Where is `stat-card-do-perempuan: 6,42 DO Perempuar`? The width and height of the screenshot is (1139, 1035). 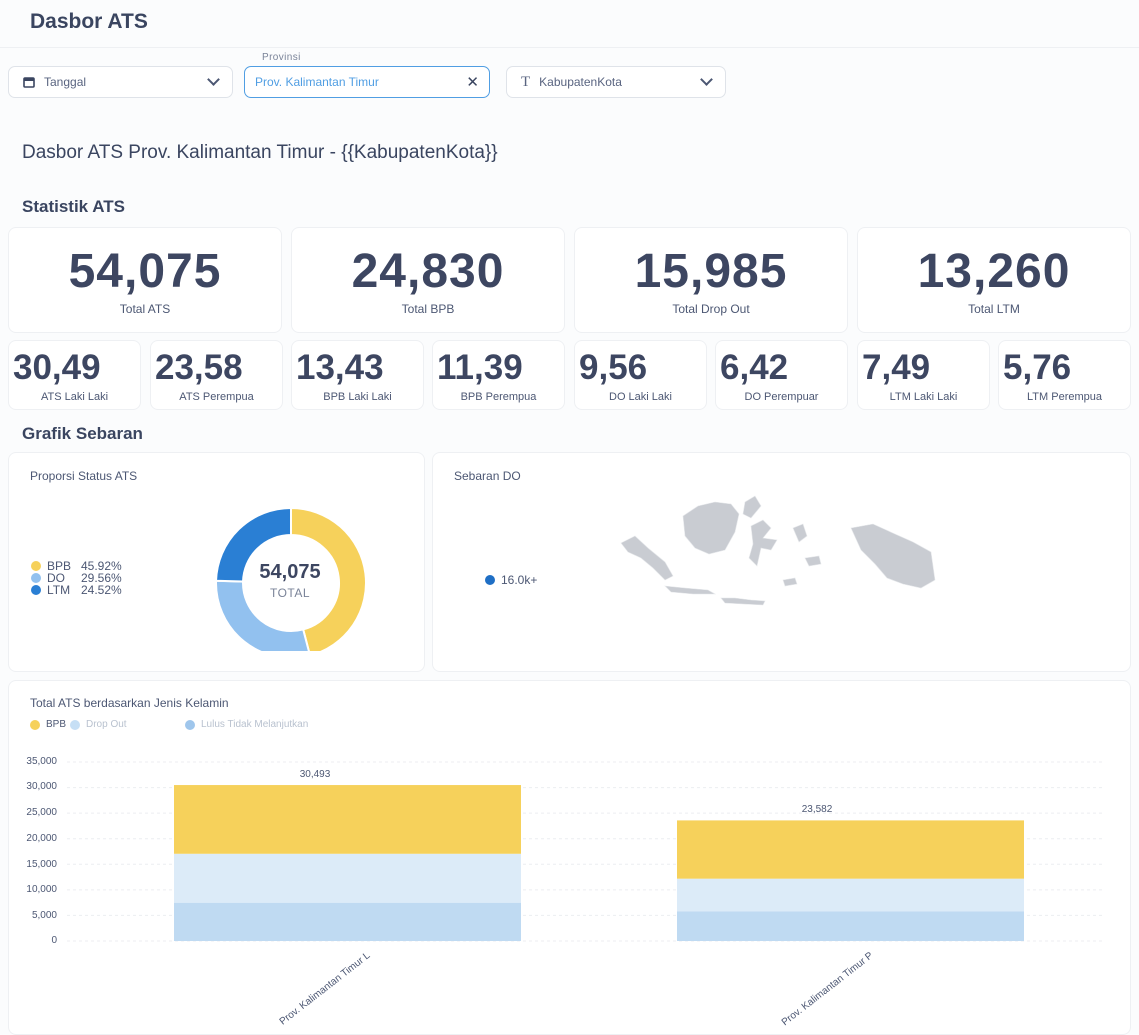
stat-card-do-perempuan: 6,42 DO Perempuar is located at coordinates (781, 375).